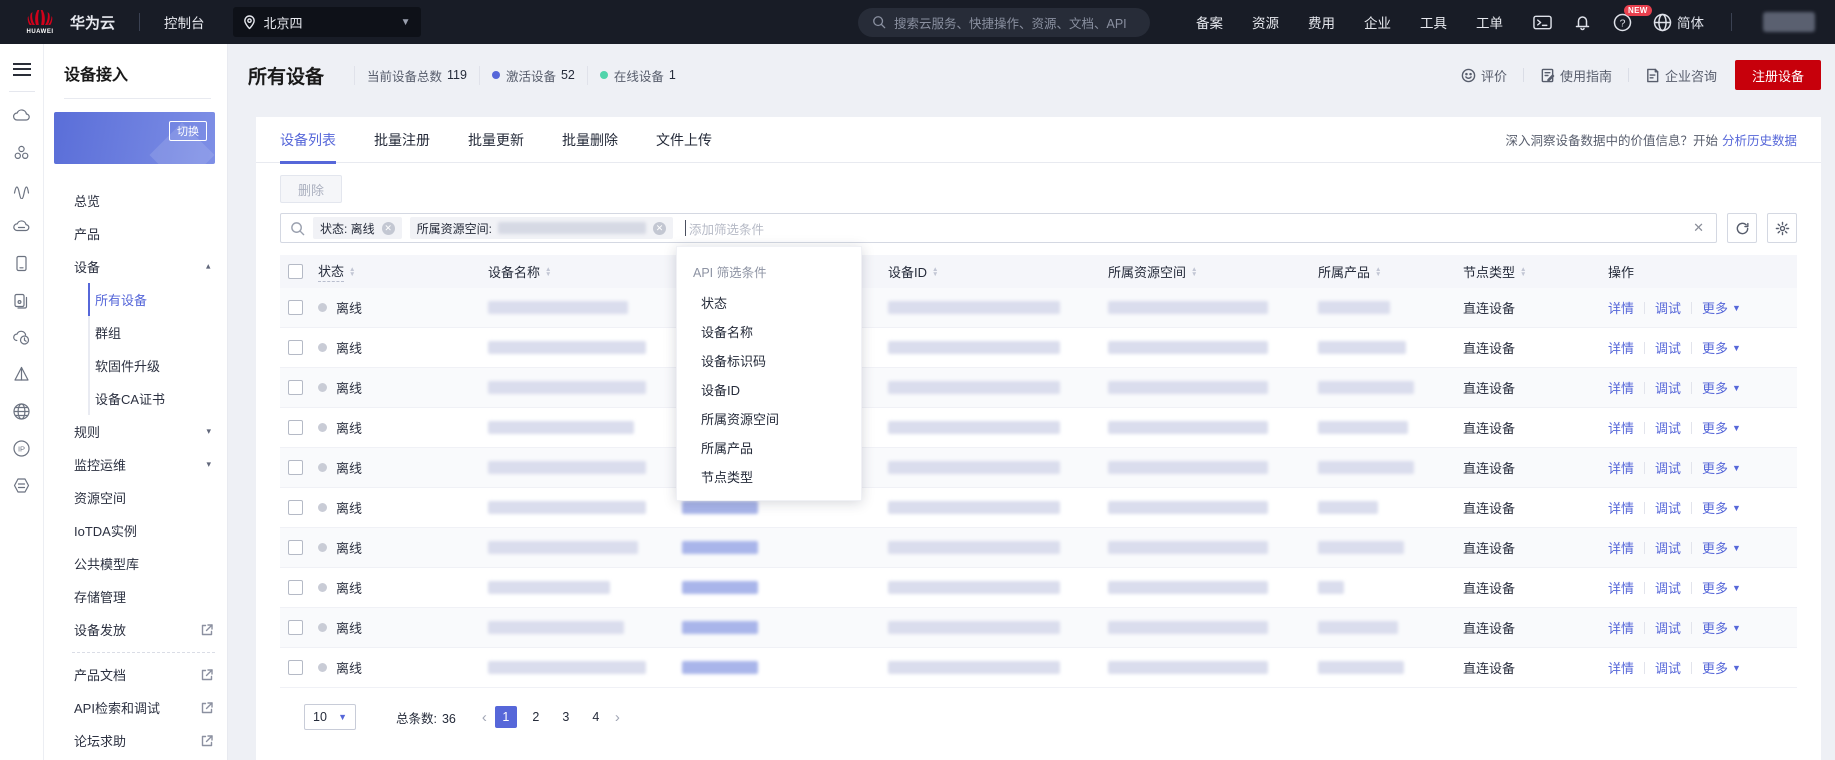 The width and height of the screenshot is (1835, 760). I want to click on sidebar-item: 产品 ▾, so click(135, 233).